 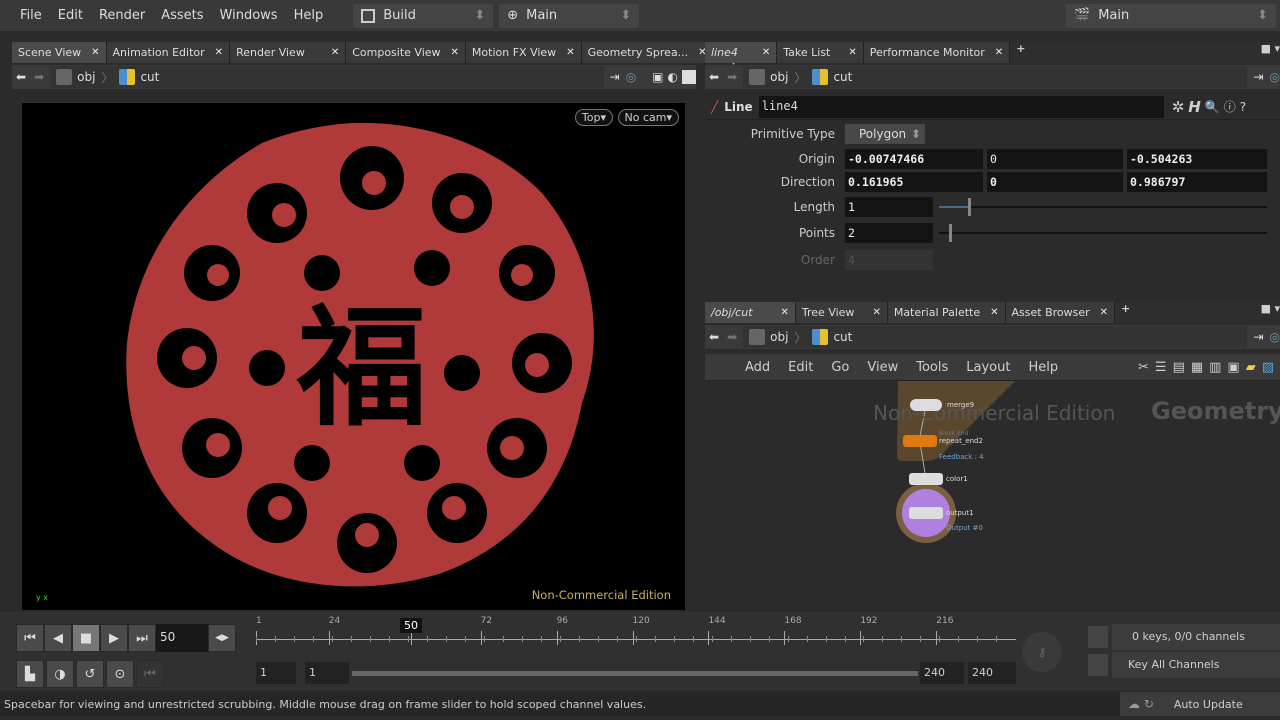 What do you see at coordinates (757, 367) in the screenshot?
I see `network-menu-add: Add` at bounding box center [757, 367].